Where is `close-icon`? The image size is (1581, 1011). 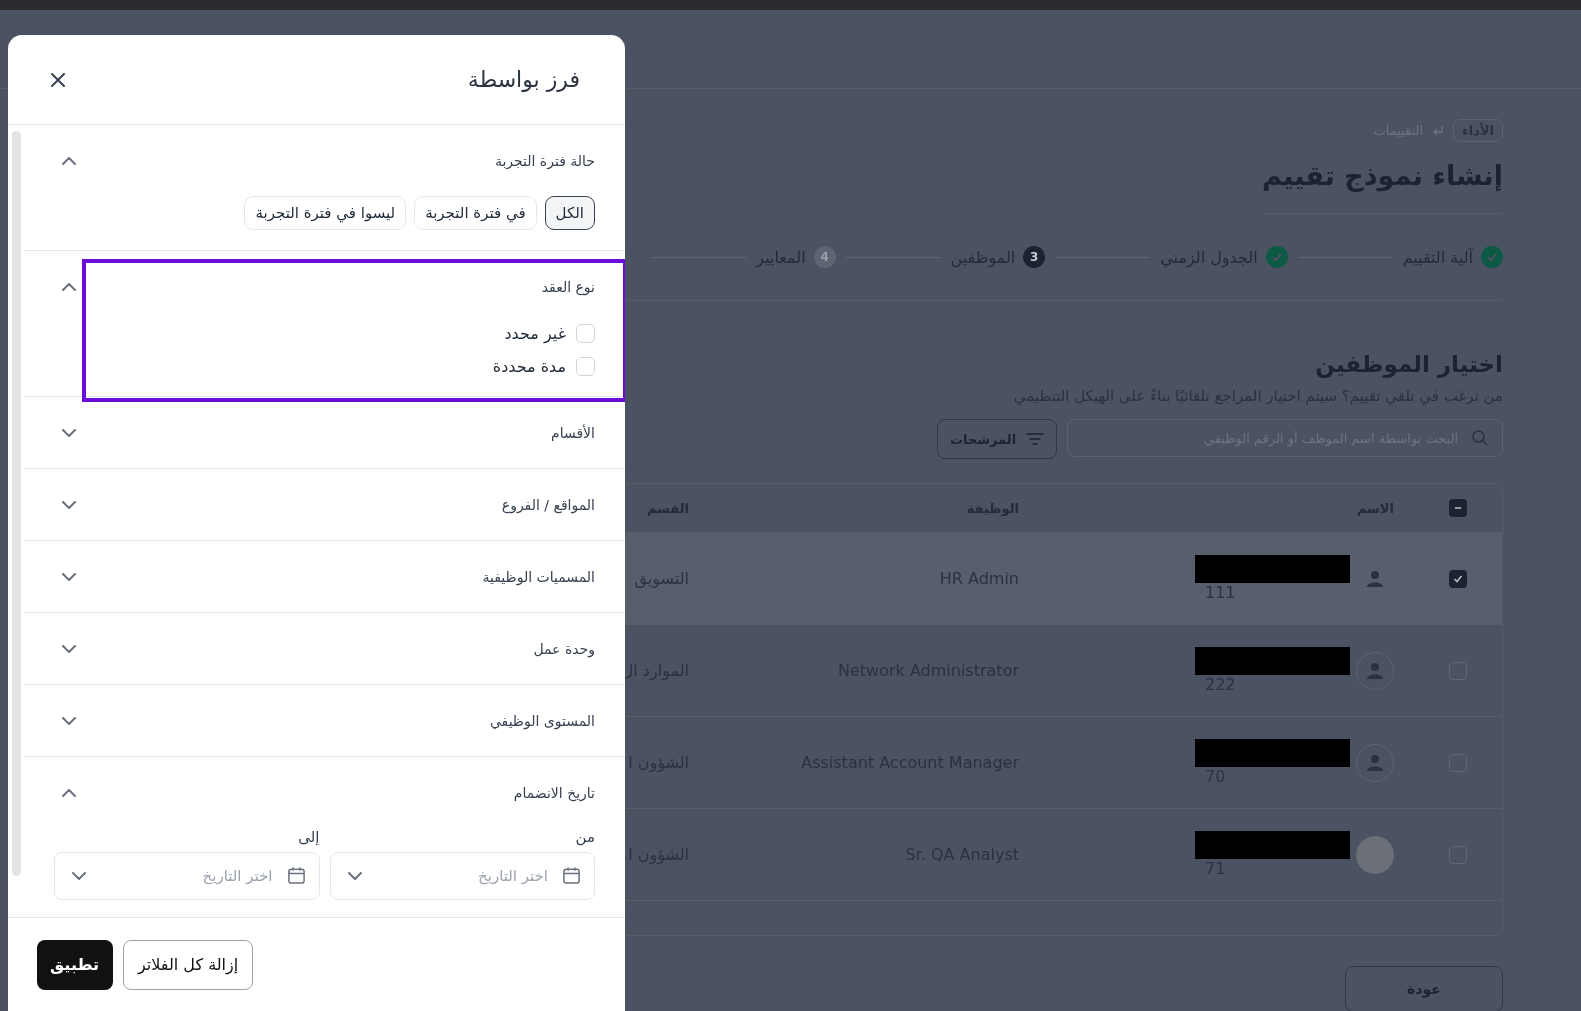
close-icon is located at coordinates (58, 79).